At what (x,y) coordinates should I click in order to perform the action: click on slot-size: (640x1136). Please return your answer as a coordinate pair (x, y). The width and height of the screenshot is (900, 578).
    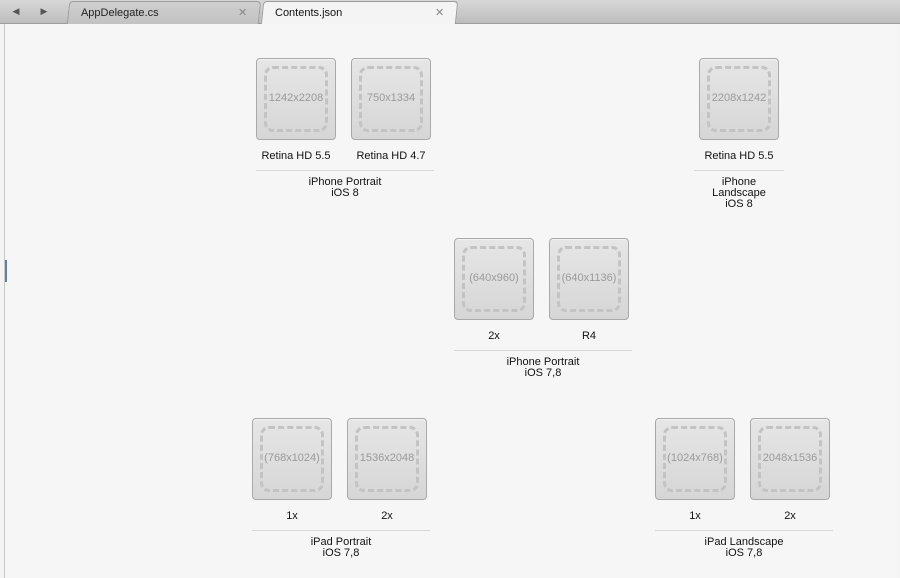
    Looking at the image, I should click on (589, 278).